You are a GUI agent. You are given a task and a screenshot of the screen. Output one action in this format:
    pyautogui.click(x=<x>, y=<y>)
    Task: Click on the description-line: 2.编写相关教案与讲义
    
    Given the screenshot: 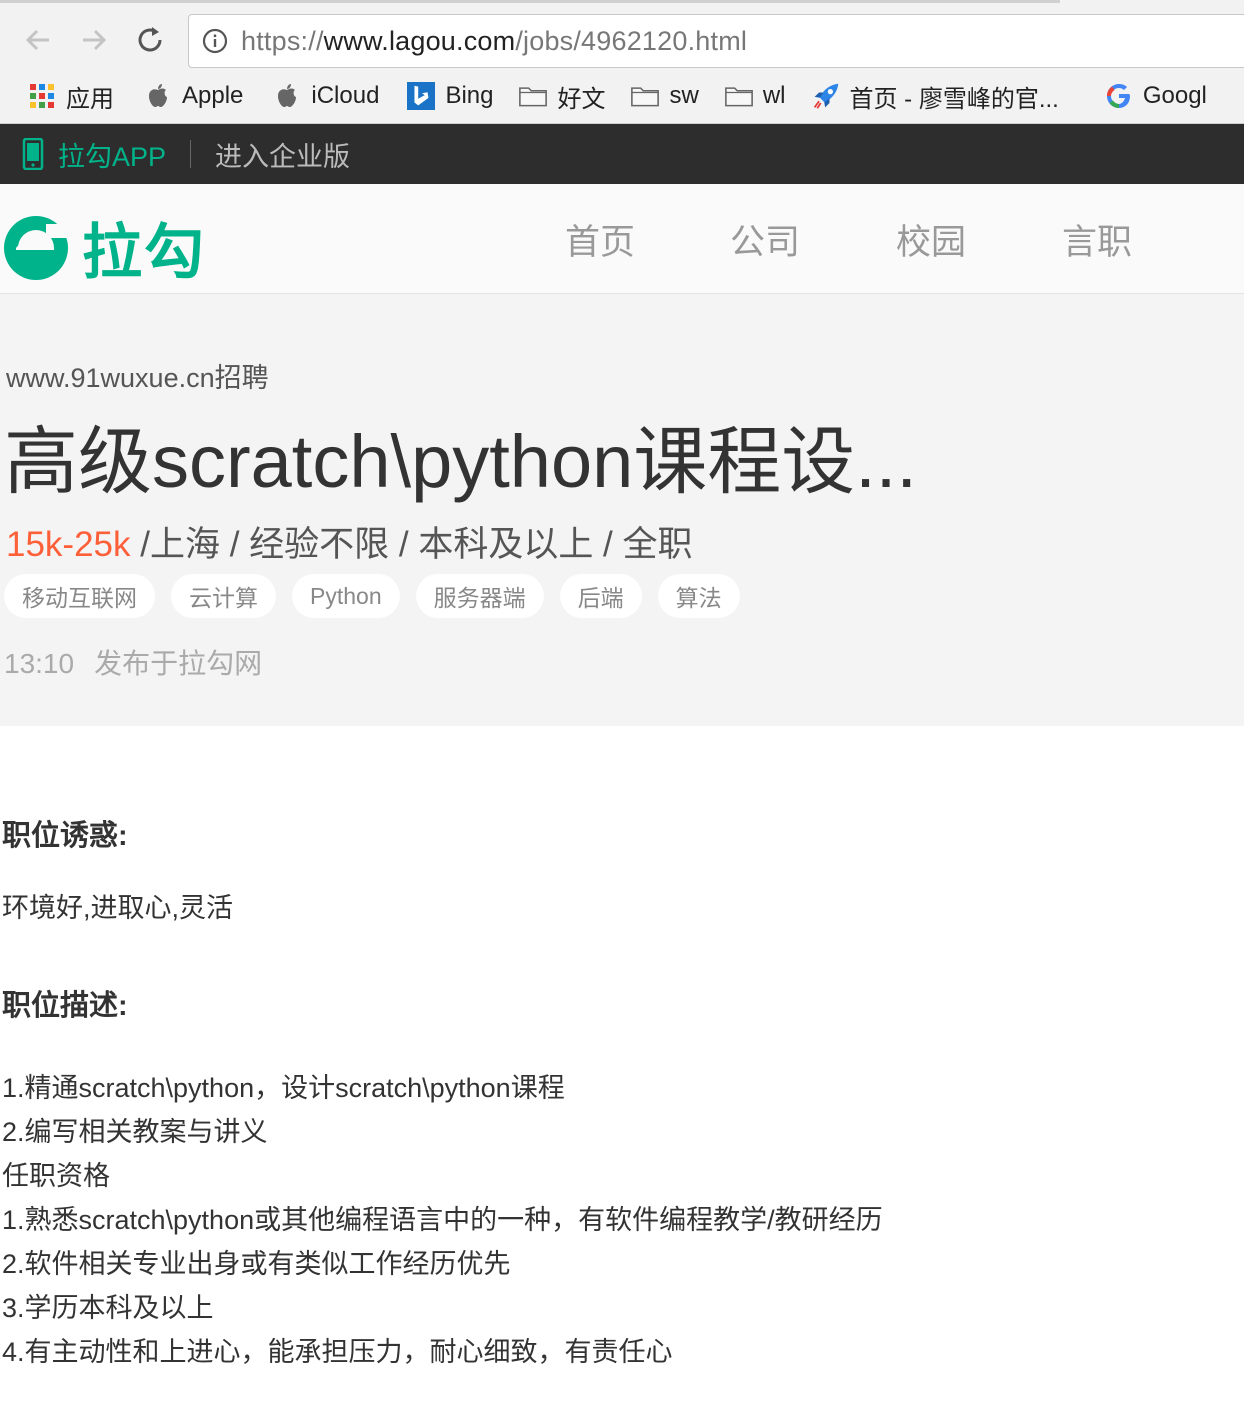 What is the action you would take?
    pyautogui.click(x=135, y=1132)
    